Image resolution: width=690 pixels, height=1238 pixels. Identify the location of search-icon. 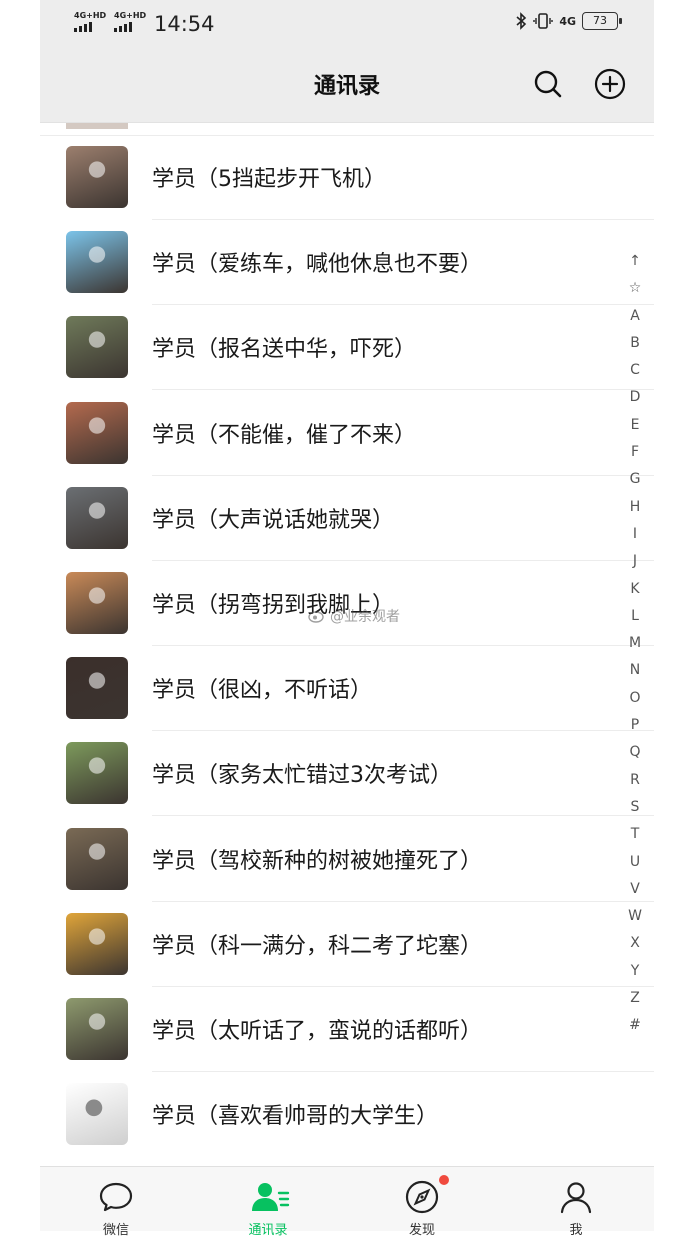
(548, 84).